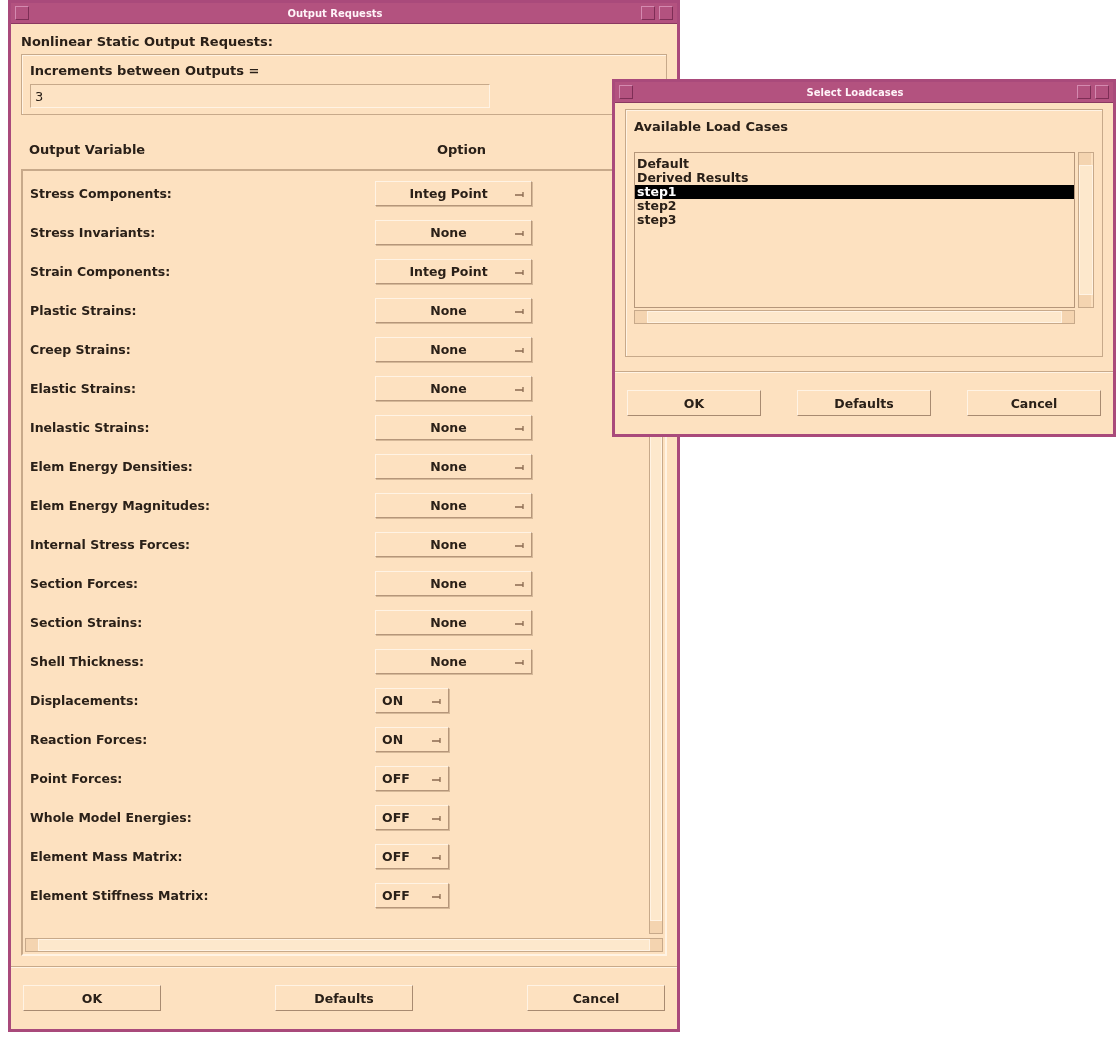  What do you see at coordinates (854, 220) in the screenshot?
I see `list-item: step3` at bounding box center [854, 220].